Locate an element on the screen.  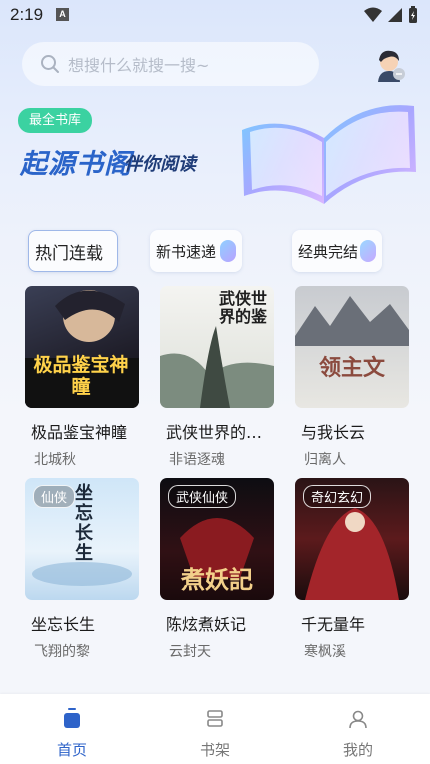
book-cover: 武侠世界的鉴 is located at coordinates (217, 347).